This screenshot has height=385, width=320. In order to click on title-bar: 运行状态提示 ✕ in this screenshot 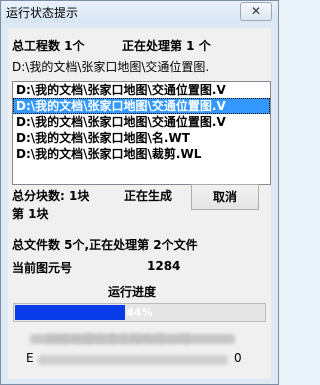, I will do `click(139, 12)`.